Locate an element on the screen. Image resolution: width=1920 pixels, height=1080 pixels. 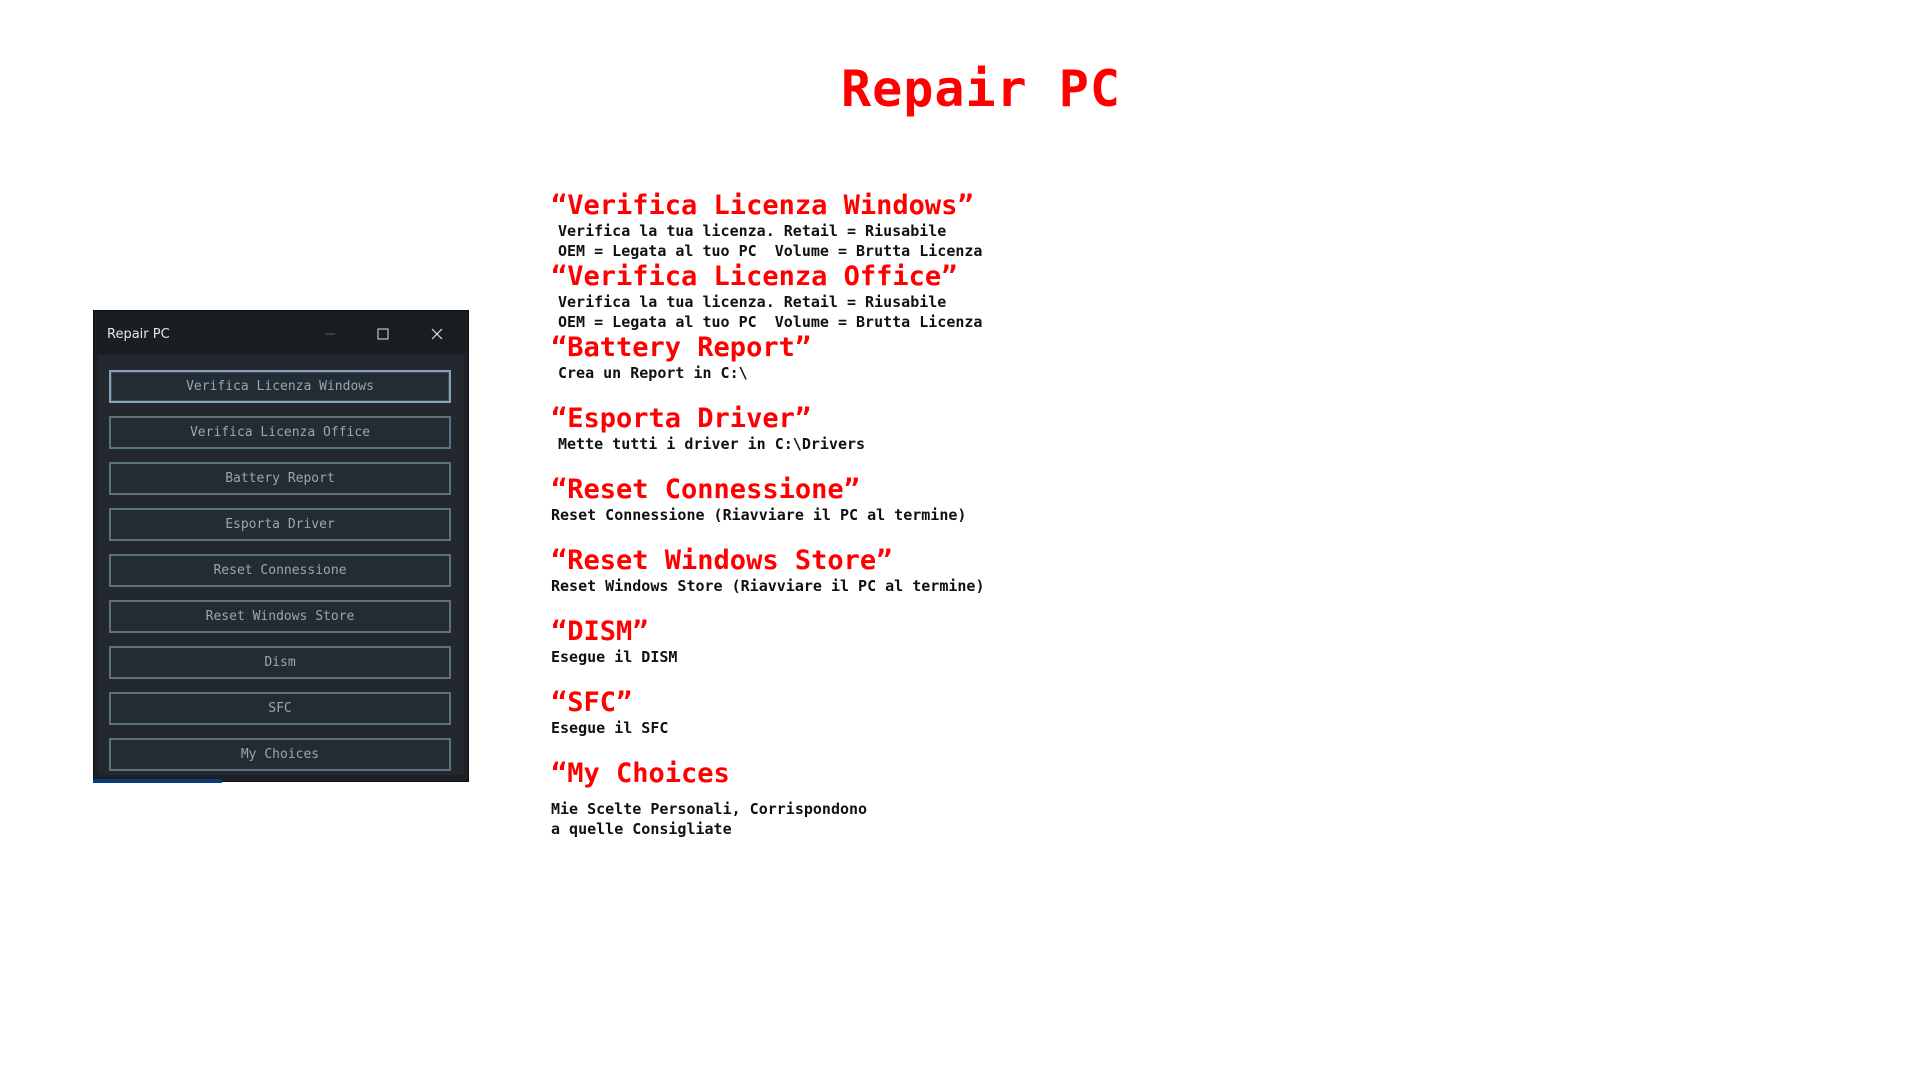
esporta-driver-button: Esporta Driver is located at coordinates (280, 524).